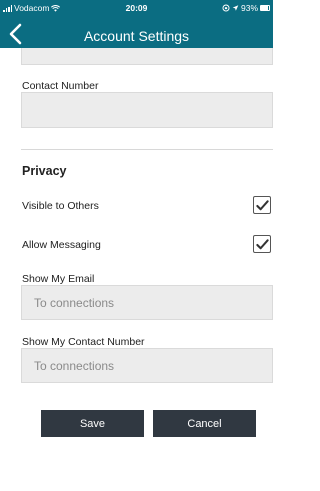 This screenshot has width=320, height=491. I want to click on section-divider, so click(147, 149).